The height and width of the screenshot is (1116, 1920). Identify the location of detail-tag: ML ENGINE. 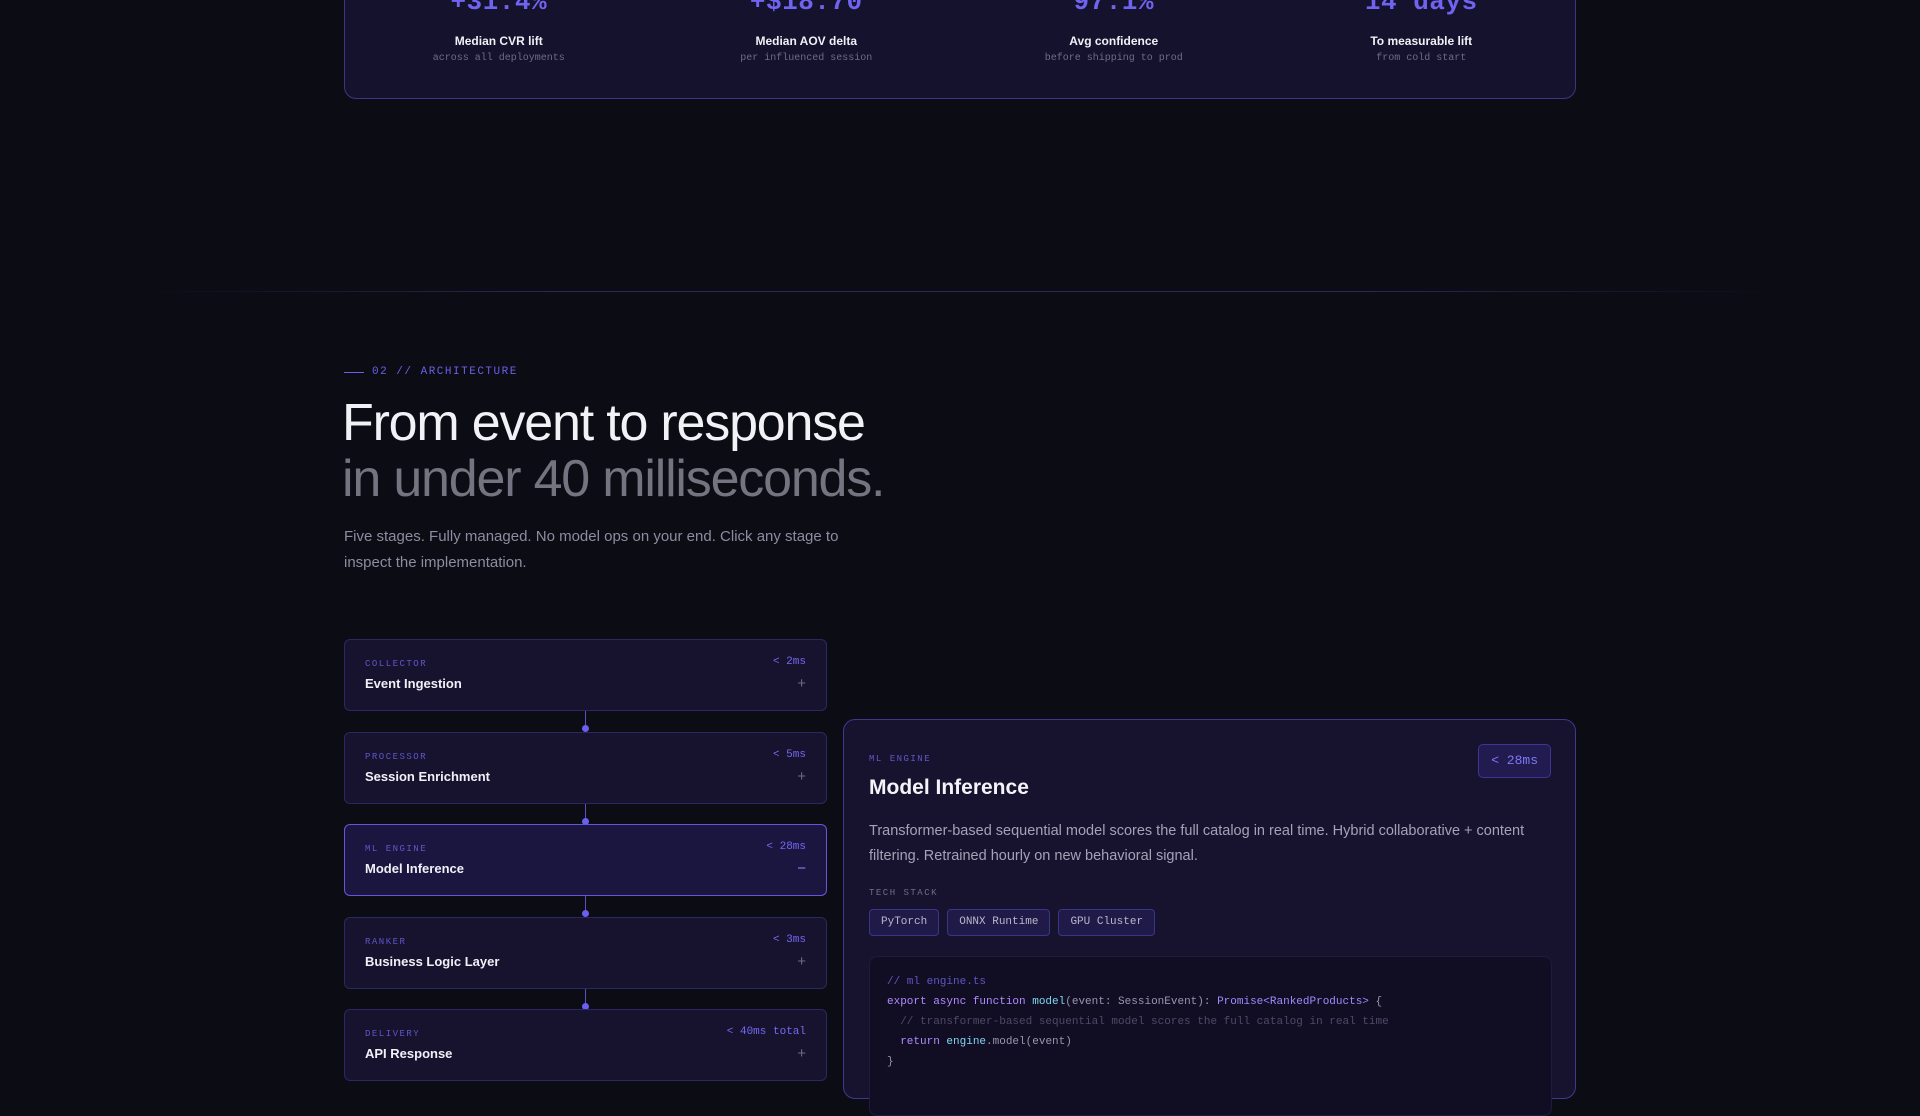
(900, 759).